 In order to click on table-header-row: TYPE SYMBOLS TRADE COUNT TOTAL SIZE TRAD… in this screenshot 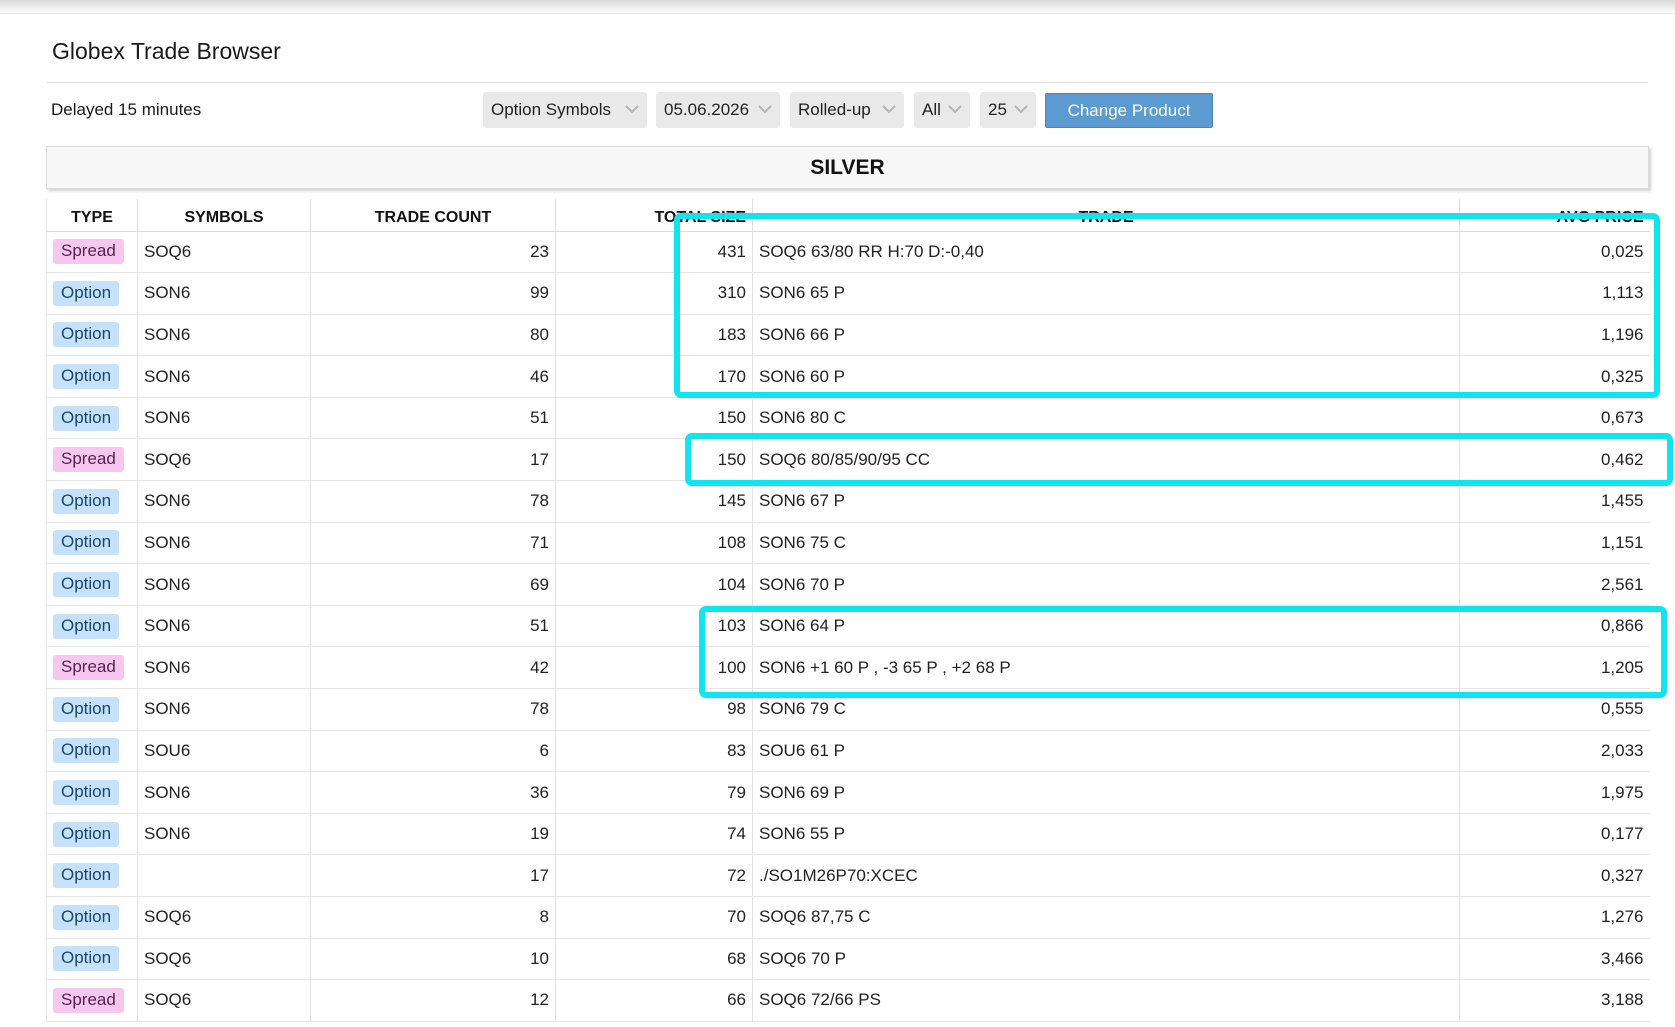, I will do `click(848, 215)`.